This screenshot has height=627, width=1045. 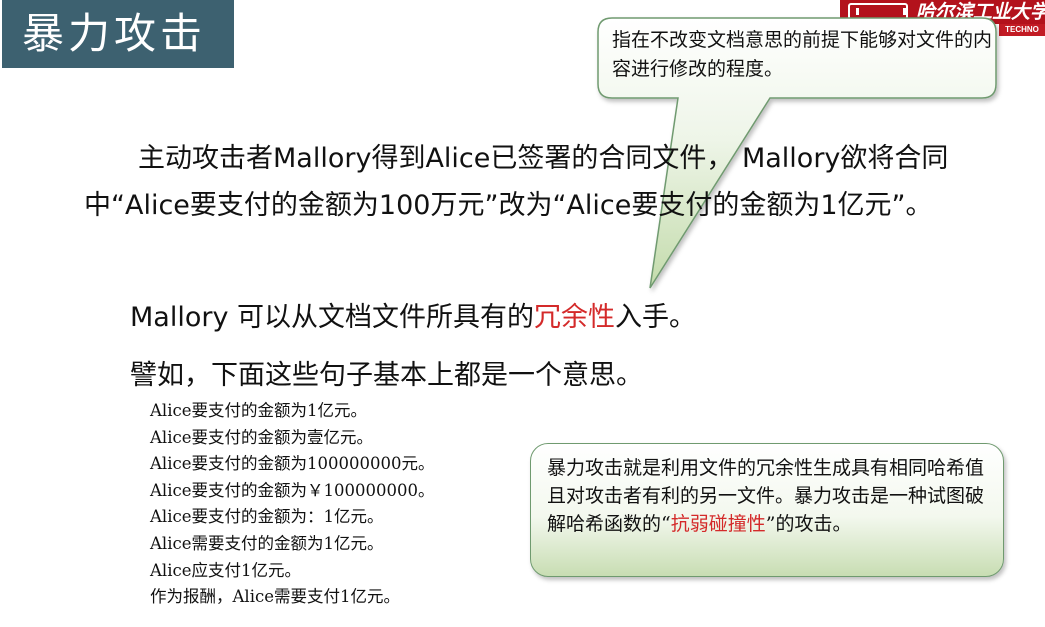 I want to click on slide-title-box: 暴力攻击, so click(x=118, y=34).